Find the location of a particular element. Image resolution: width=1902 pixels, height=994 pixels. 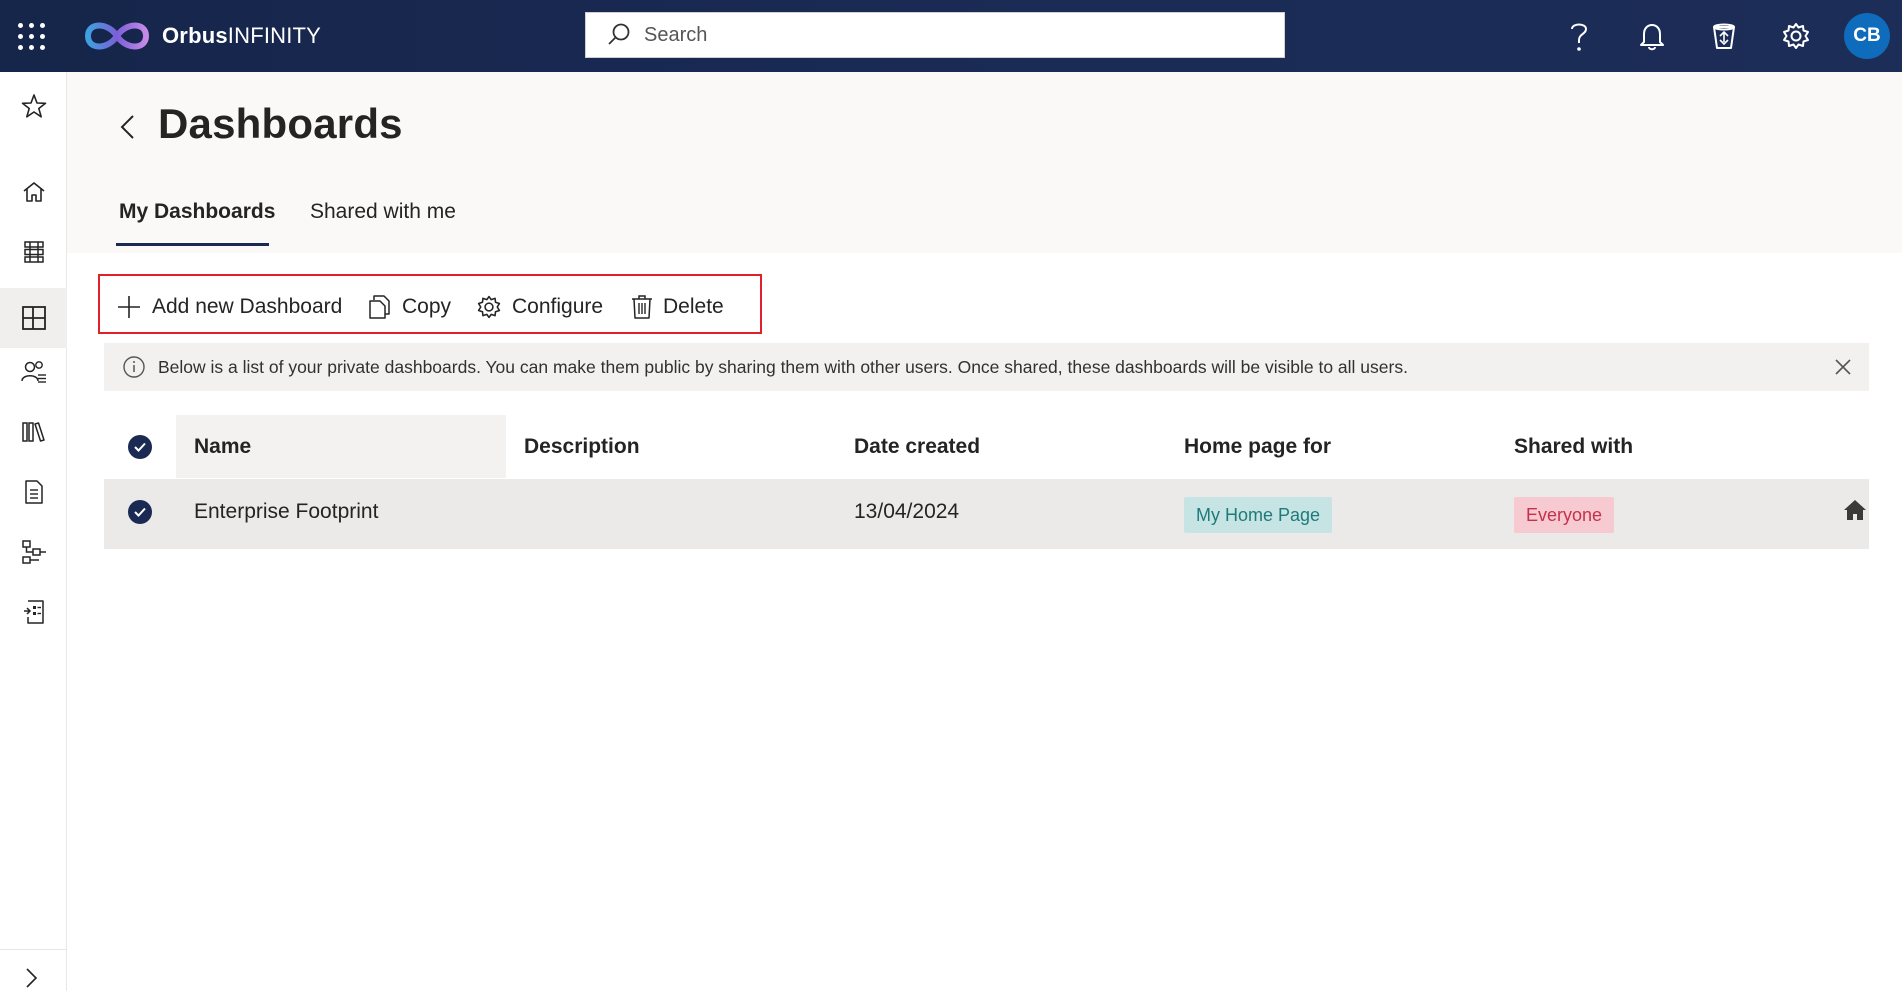

plus-icon is located at coordinates (129, 307).